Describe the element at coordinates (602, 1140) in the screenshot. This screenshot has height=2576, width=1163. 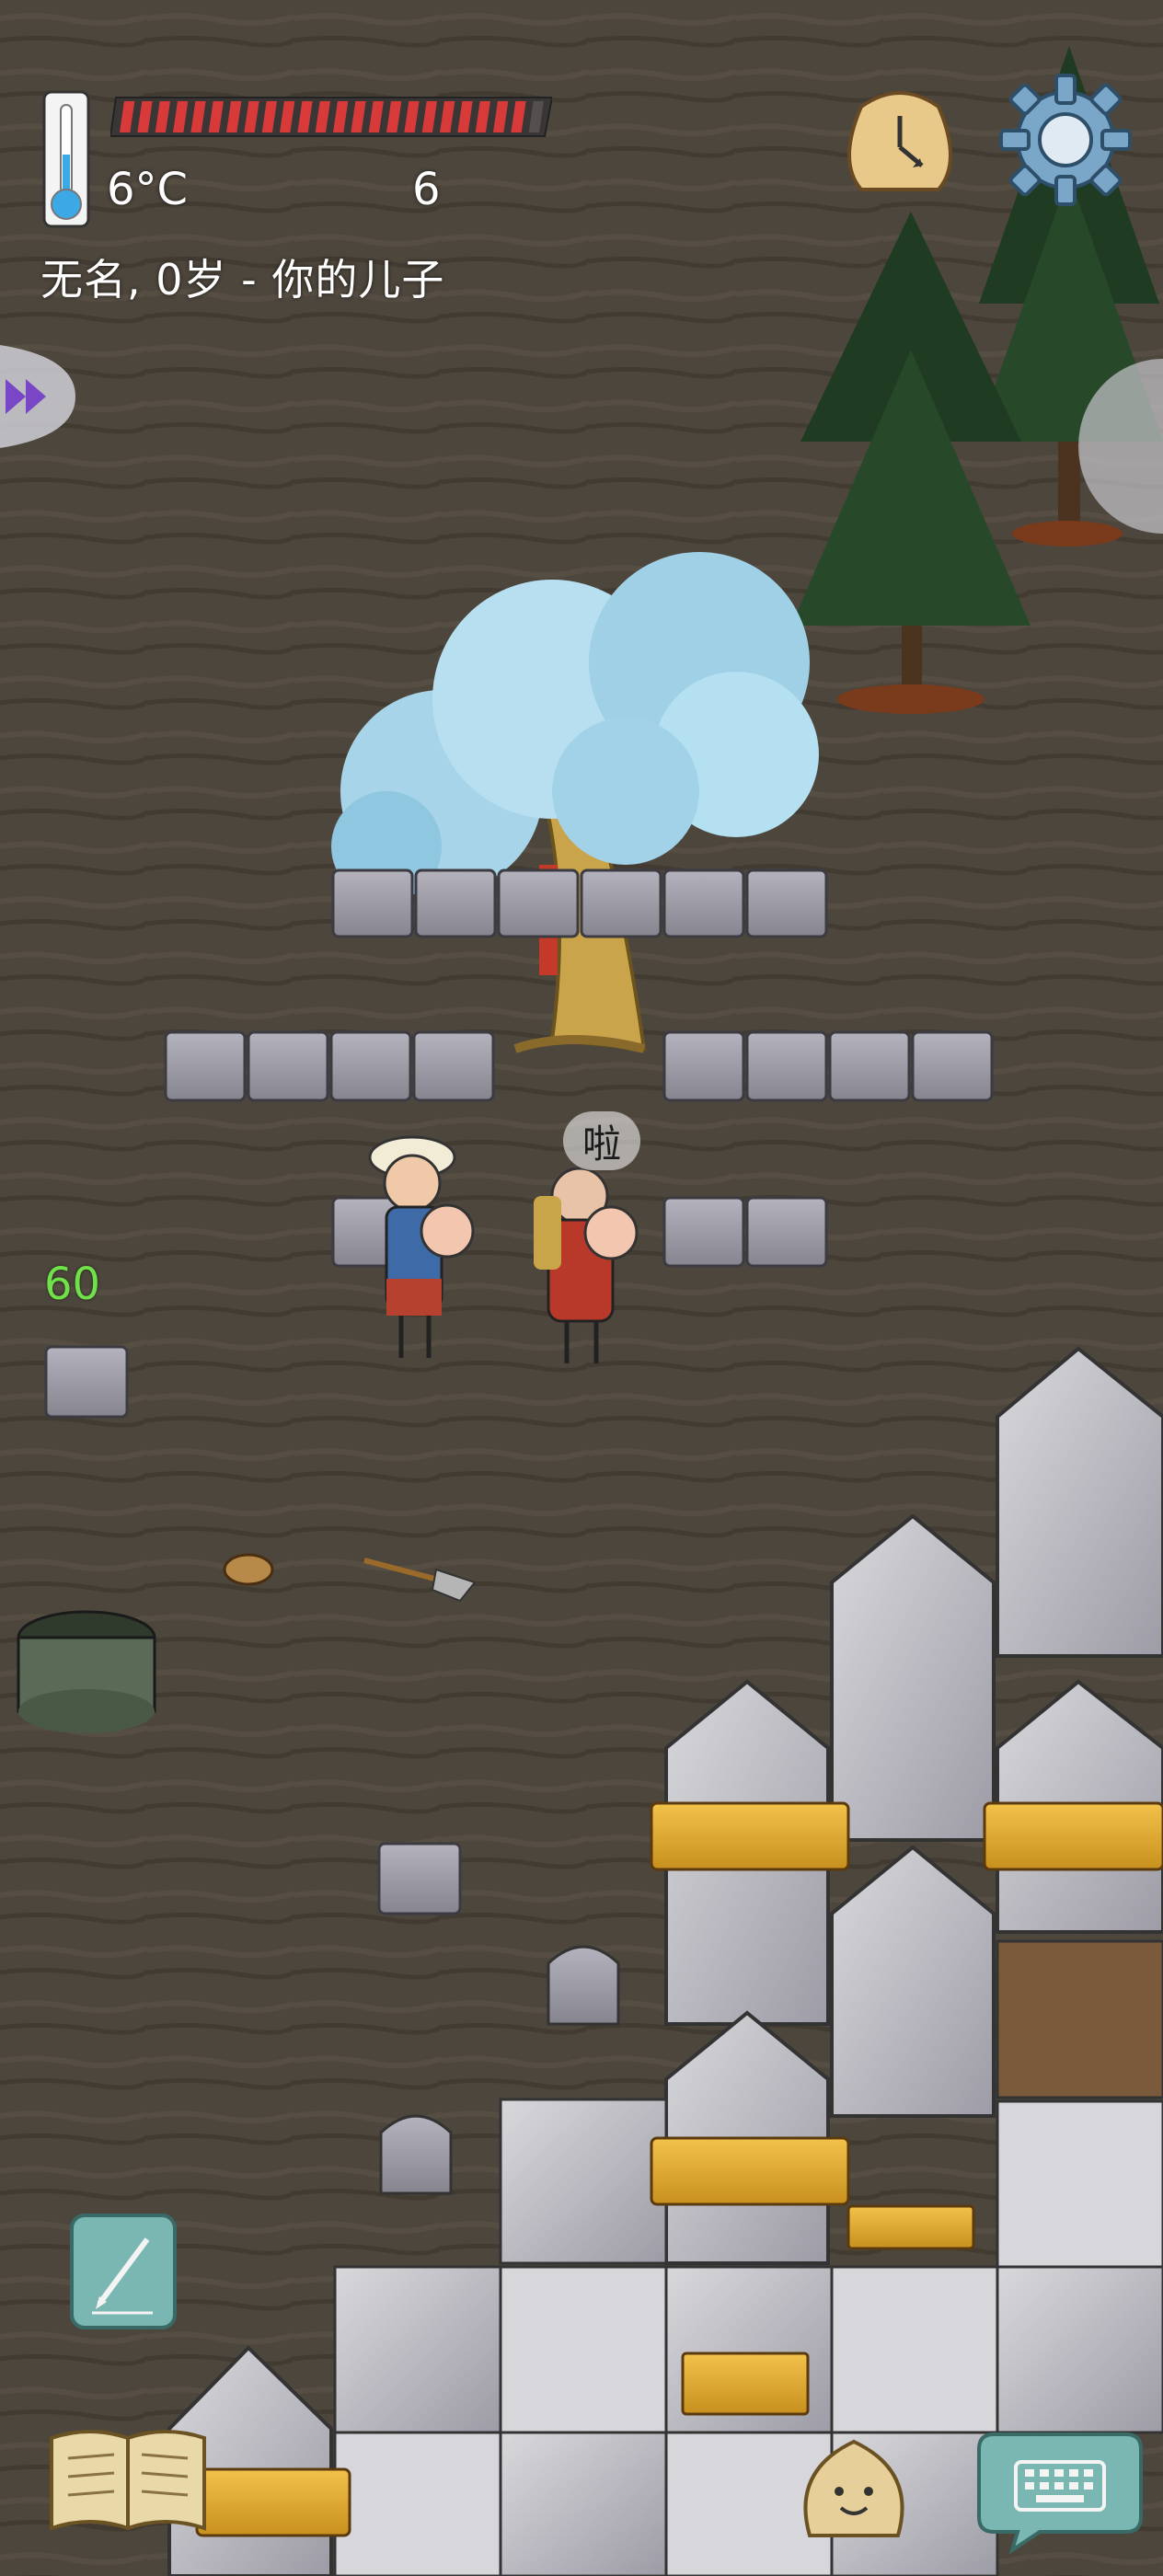
I see `speech-bubble: 啦` at that location.